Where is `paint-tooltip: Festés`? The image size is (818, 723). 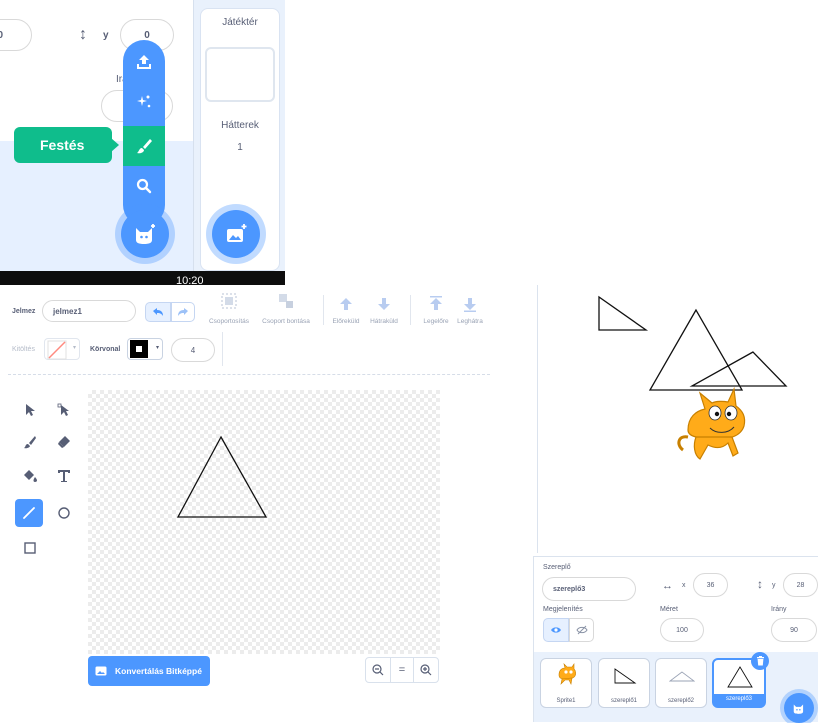
paint-tooltip: Festés is located at coordinates (63, 145).